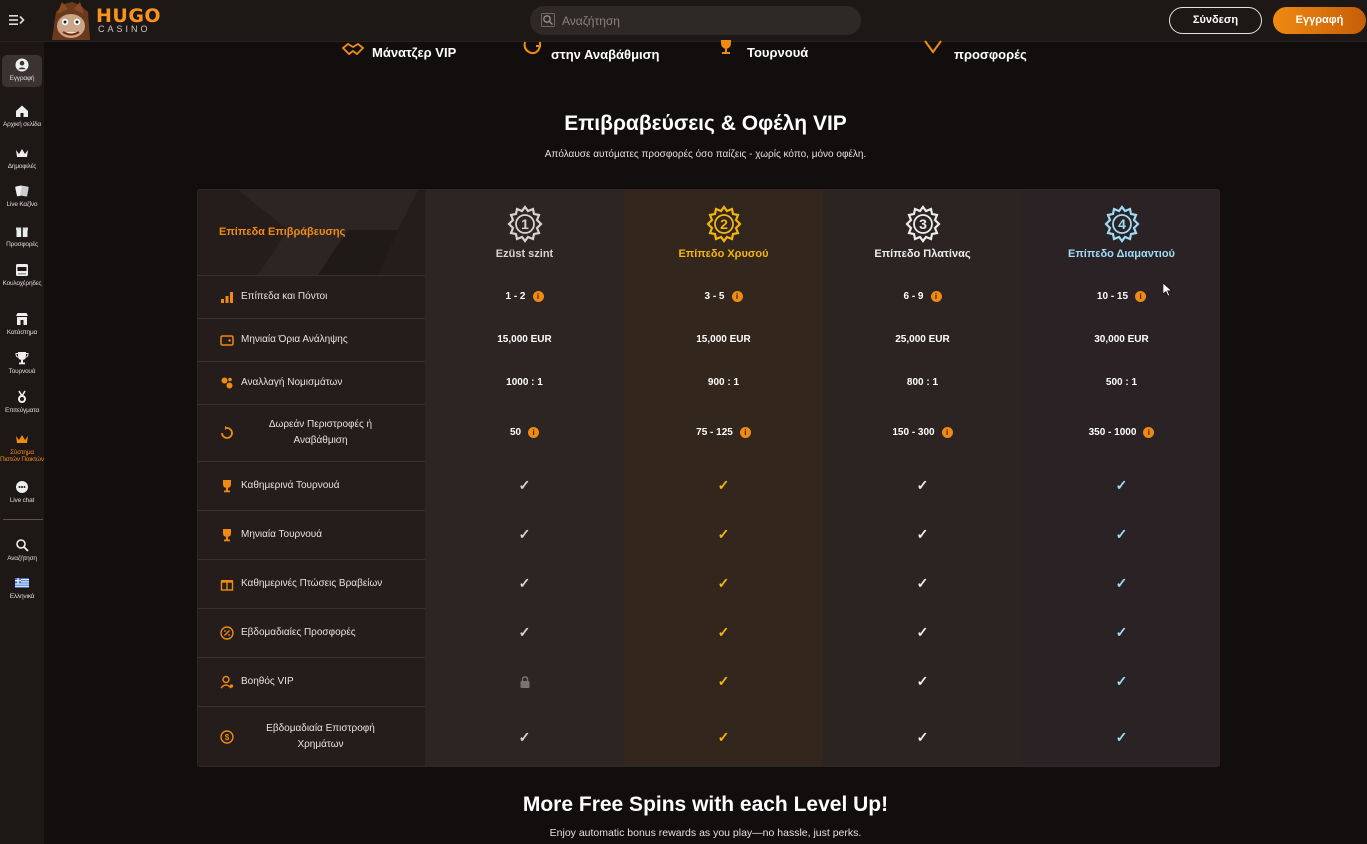 The image size is (1367, 844). Describe the element at coordinates (22, 275) in the screenshot. I see `sidebar-item-slots: Κουλοχέρηδες` at that location.